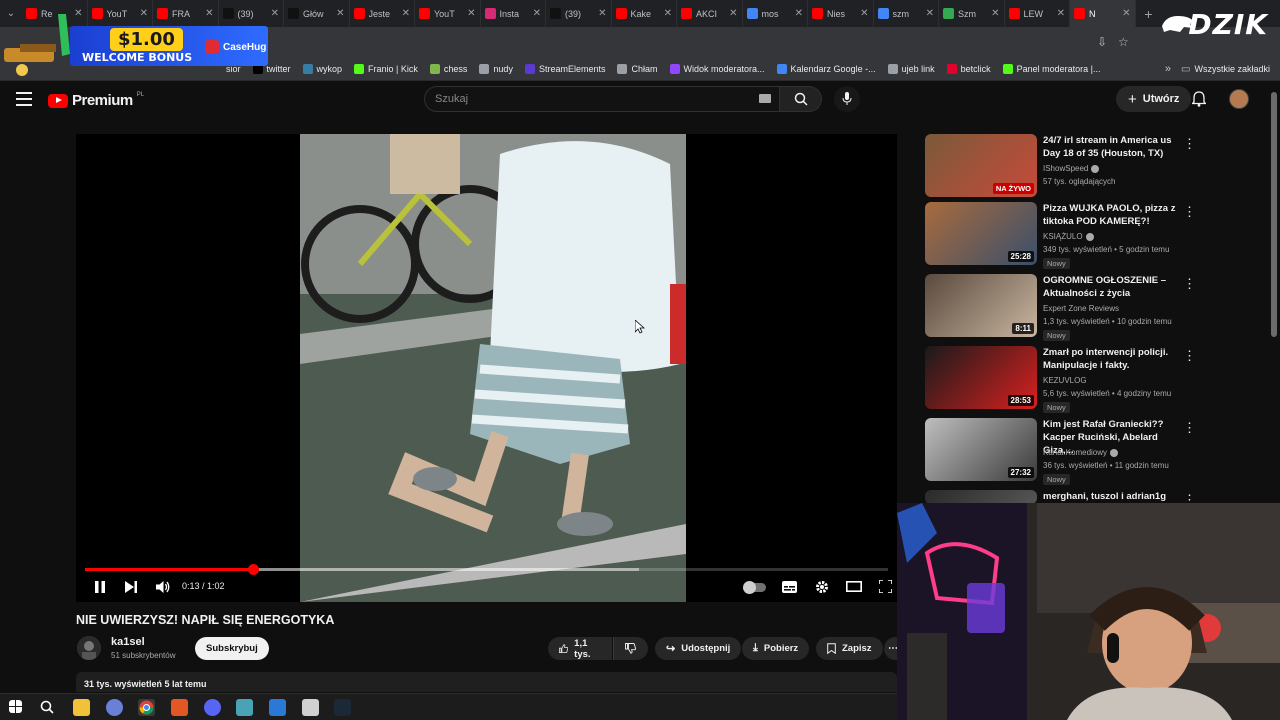 This screenshot has height=720, width=1280. Describe the element at coordinates (448, 13) in the screenshot. I see `browser-tab: YouT ✕` at that location.